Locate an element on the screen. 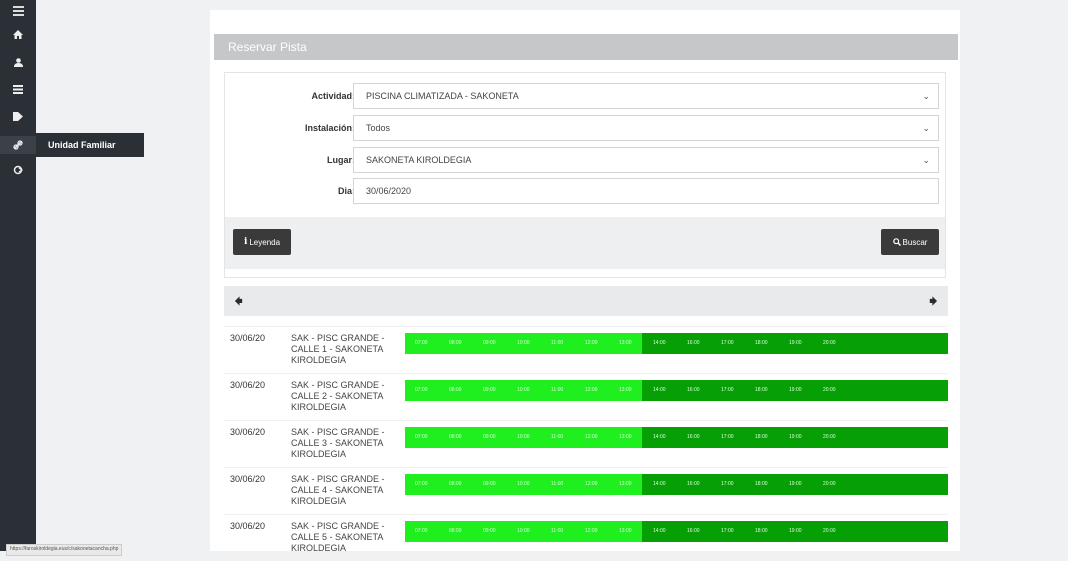 The width and height of the screenshot is (1068, 561). dia-input: 30/06/2020 is located at coordinates (646, 191).